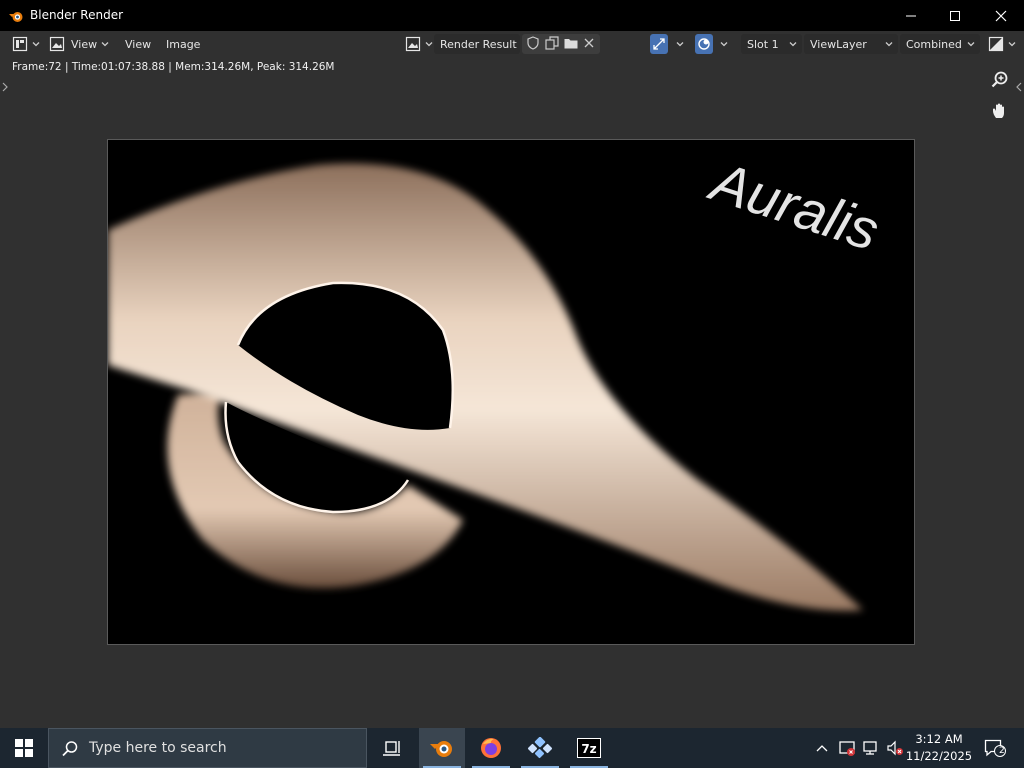  Describe the element at coordinates (939, 748) in the screenshot. I see `taskbar-clock: 3:12 AM 11/22/2025` at that location.